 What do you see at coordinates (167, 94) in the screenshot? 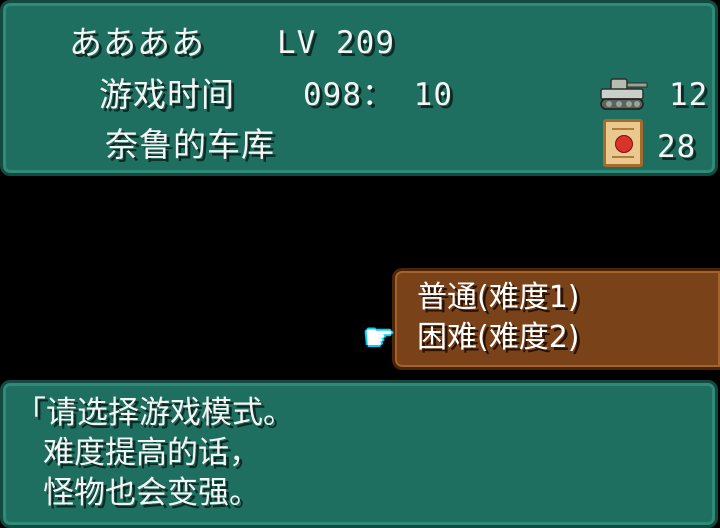
I see `playtime-label: 游戏时间` at bounding box center [167, 94].